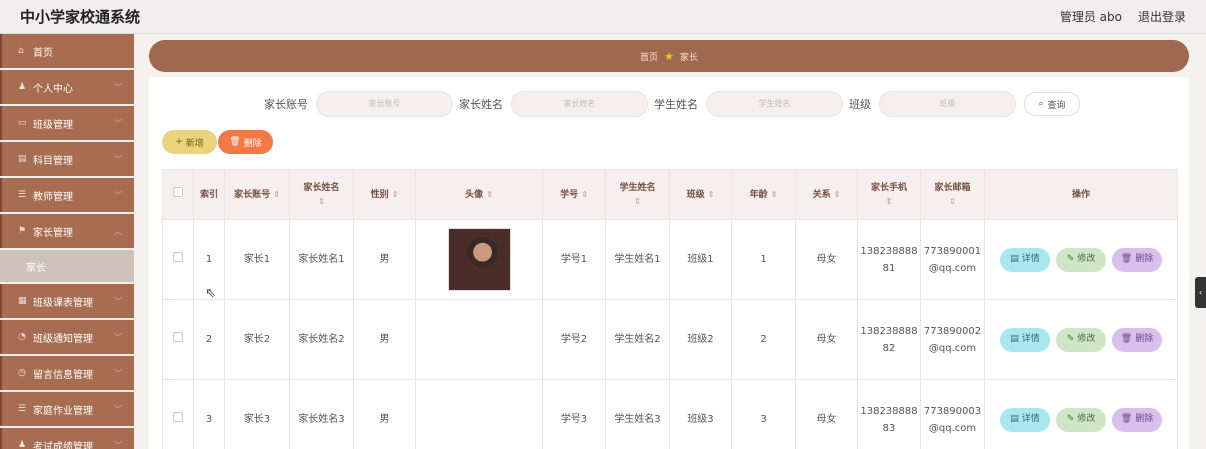  I want to click on cell-email: 773890003 @qq.com, so click(952, 414).